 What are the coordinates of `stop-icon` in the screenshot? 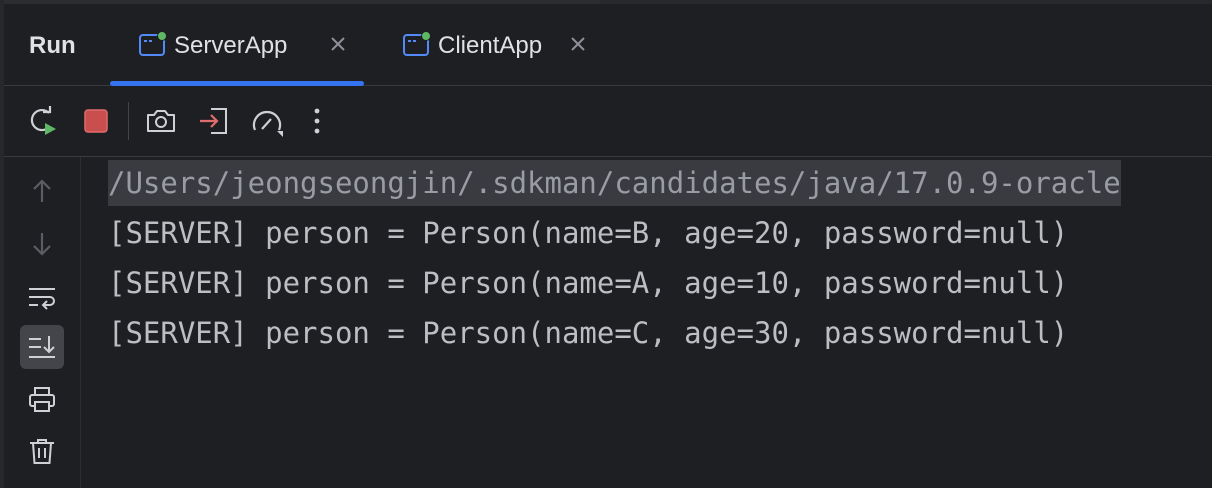 It's located at (96, 121).